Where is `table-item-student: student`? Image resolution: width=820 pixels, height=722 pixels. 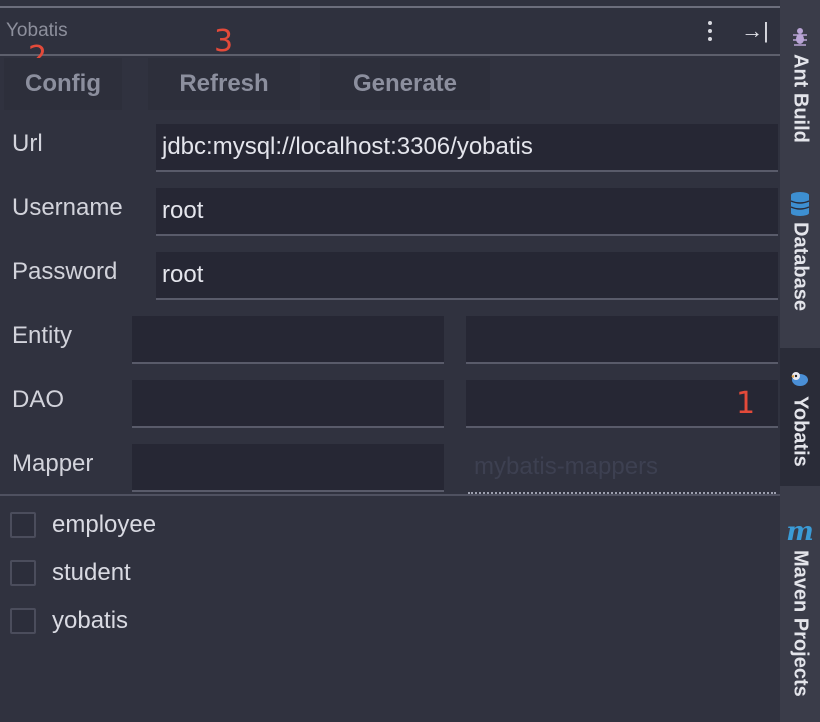
table-item-student: student is located at coordinates (70, 573).